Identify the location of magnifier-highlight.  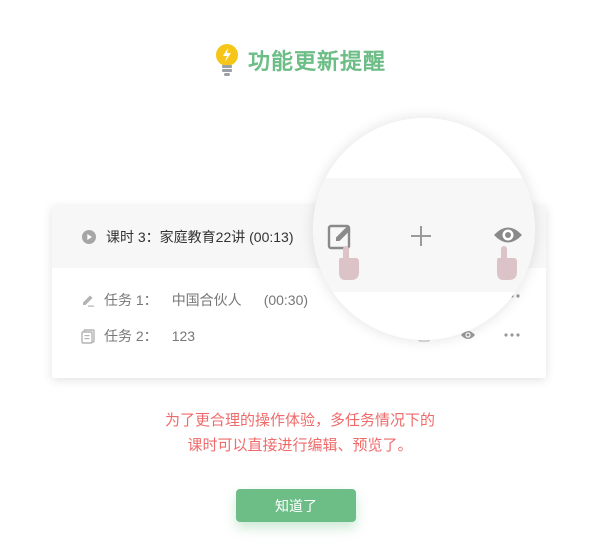
(424, 229).